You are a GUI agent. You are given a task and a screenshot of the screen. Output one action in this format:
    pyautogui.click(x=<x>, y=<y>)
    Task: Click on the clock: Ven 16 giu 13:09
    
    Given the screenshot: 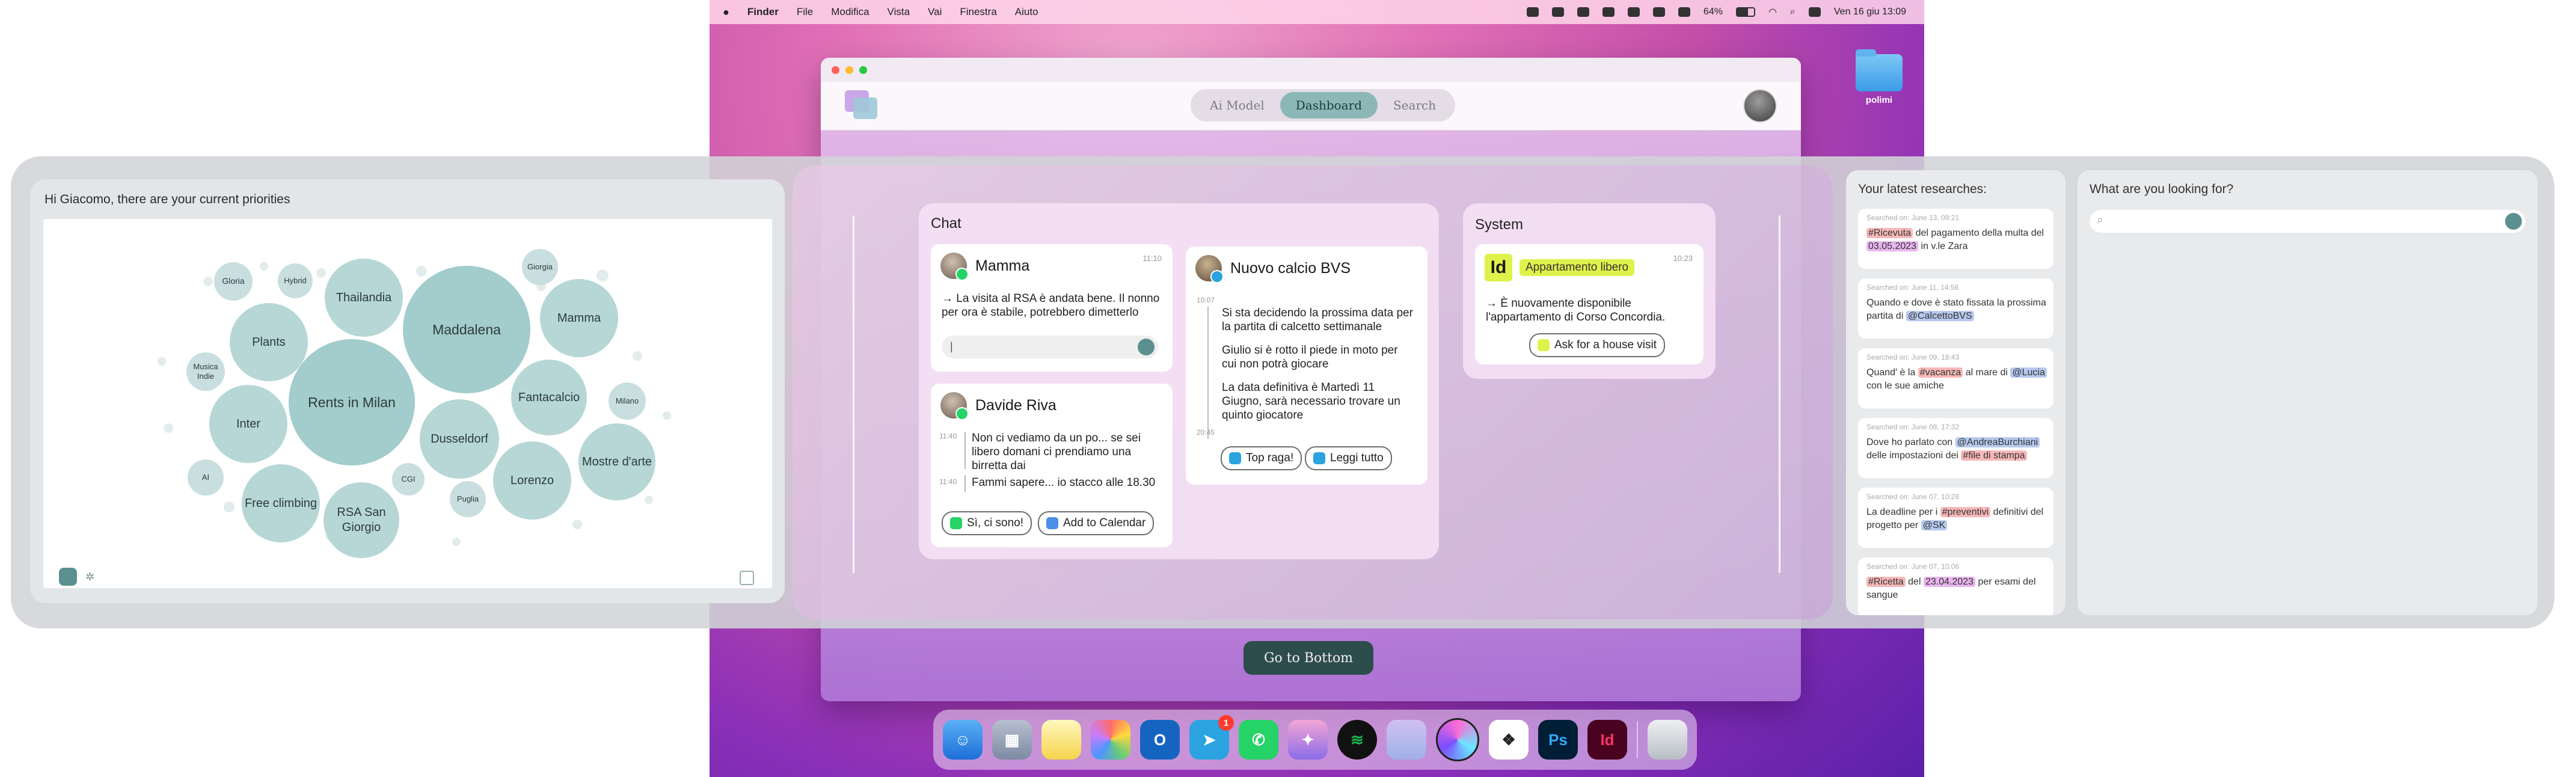 What is the action you would take?
    pyautogui.click(x=1870, y=12)
    